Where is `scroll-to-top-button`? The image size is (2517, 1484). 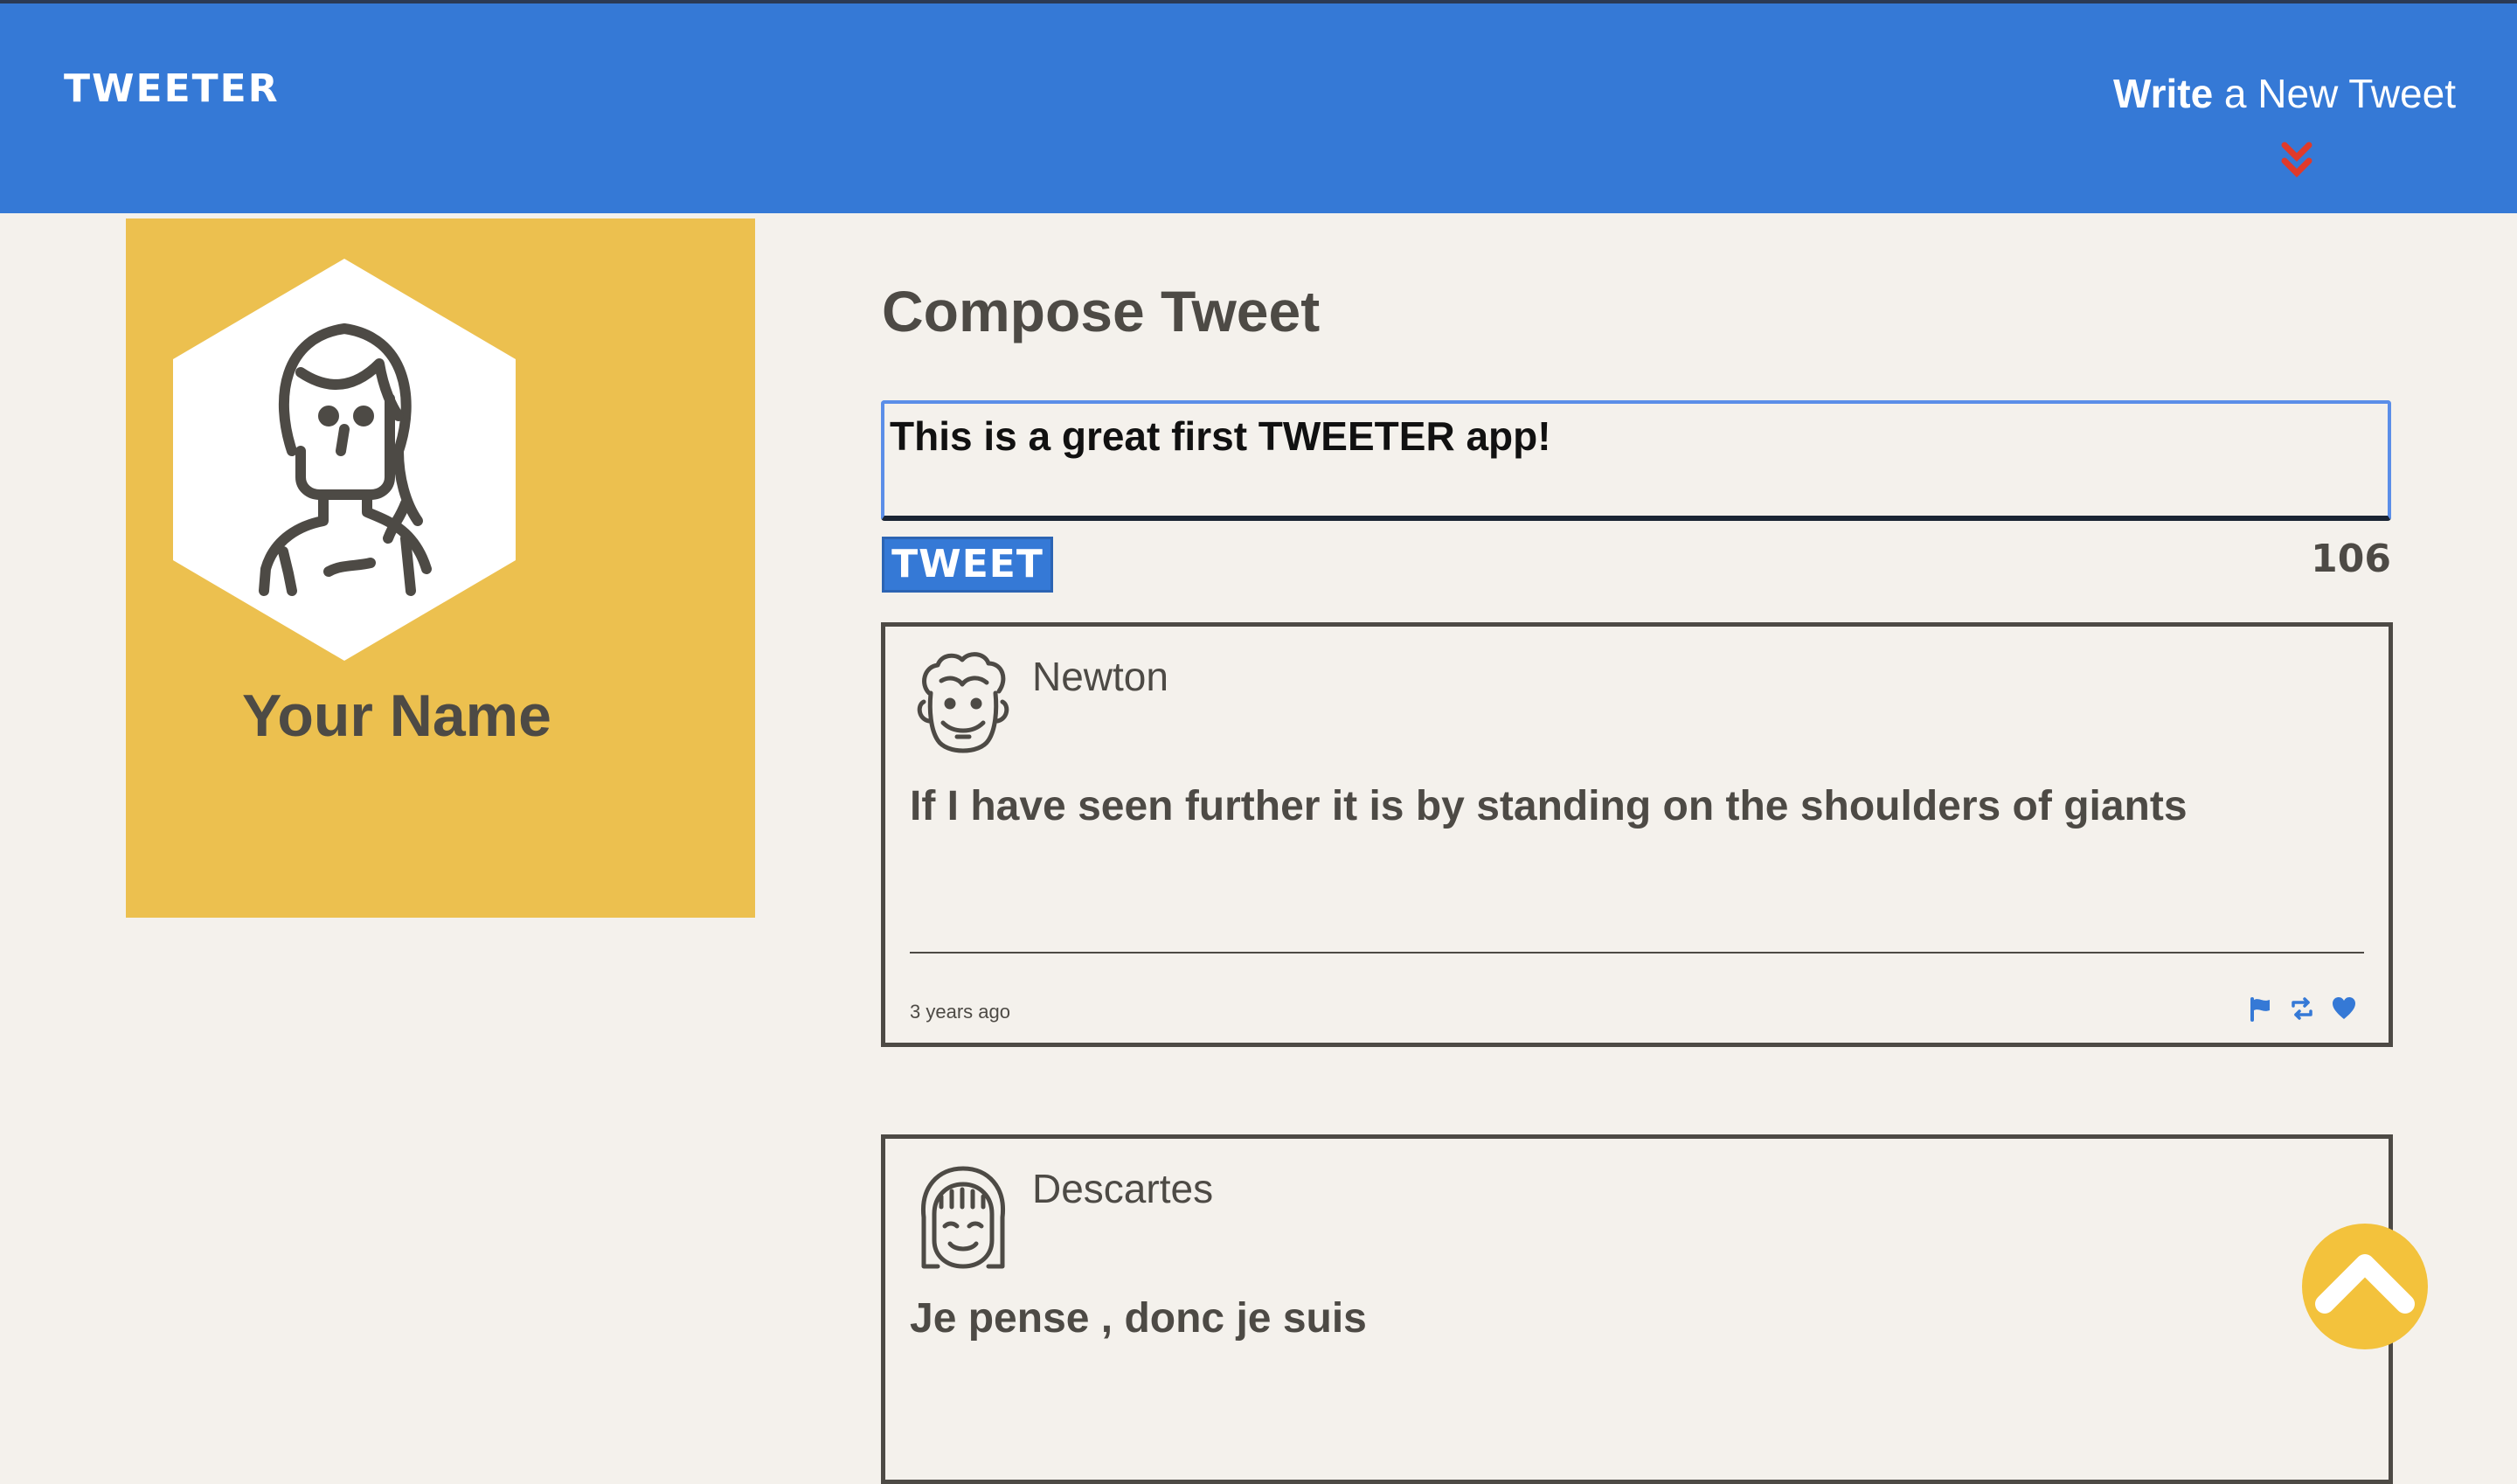 scroll-to-top-button is located at coordinates (2365, 1286).